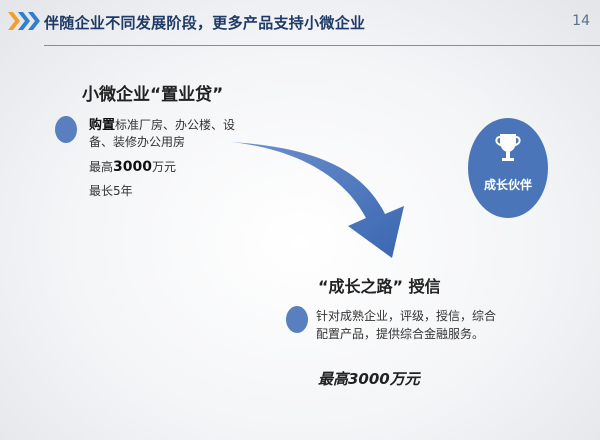  What do you see at coordinates (318, 200) in the screenshot?
I see `curved-arrow-icon` at bounding box center [318, 200].